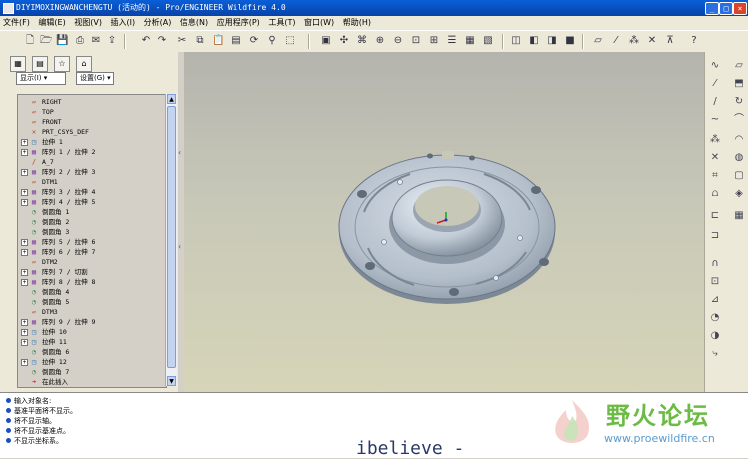  I want to click on datum-point-icon: ⁂, so click(715, 140).